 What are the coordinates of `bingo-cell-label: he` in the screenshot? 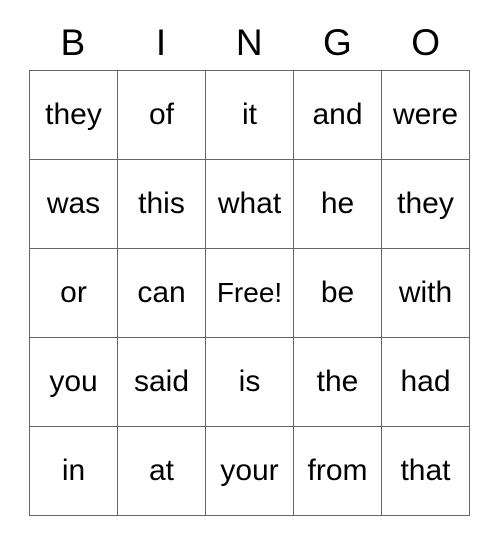 It's located at (337, 203).